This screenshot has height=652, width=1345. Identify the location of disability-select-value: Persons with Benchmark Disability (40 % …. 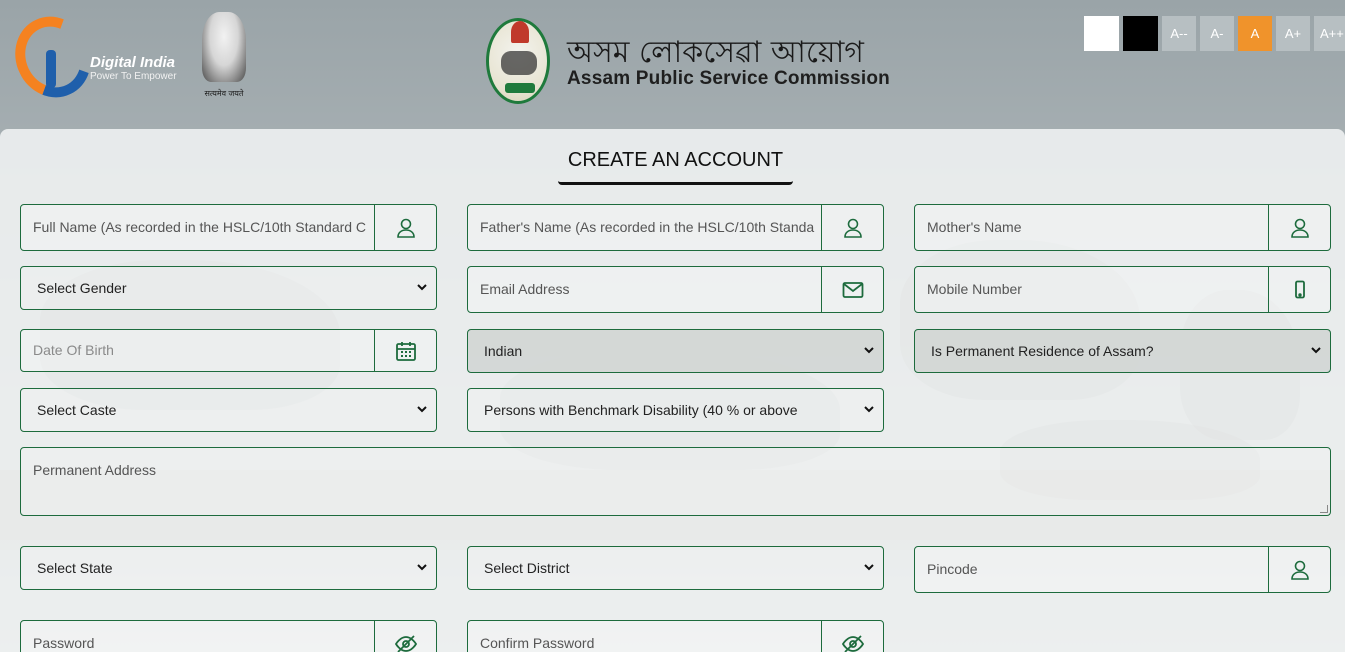
(641, 410).